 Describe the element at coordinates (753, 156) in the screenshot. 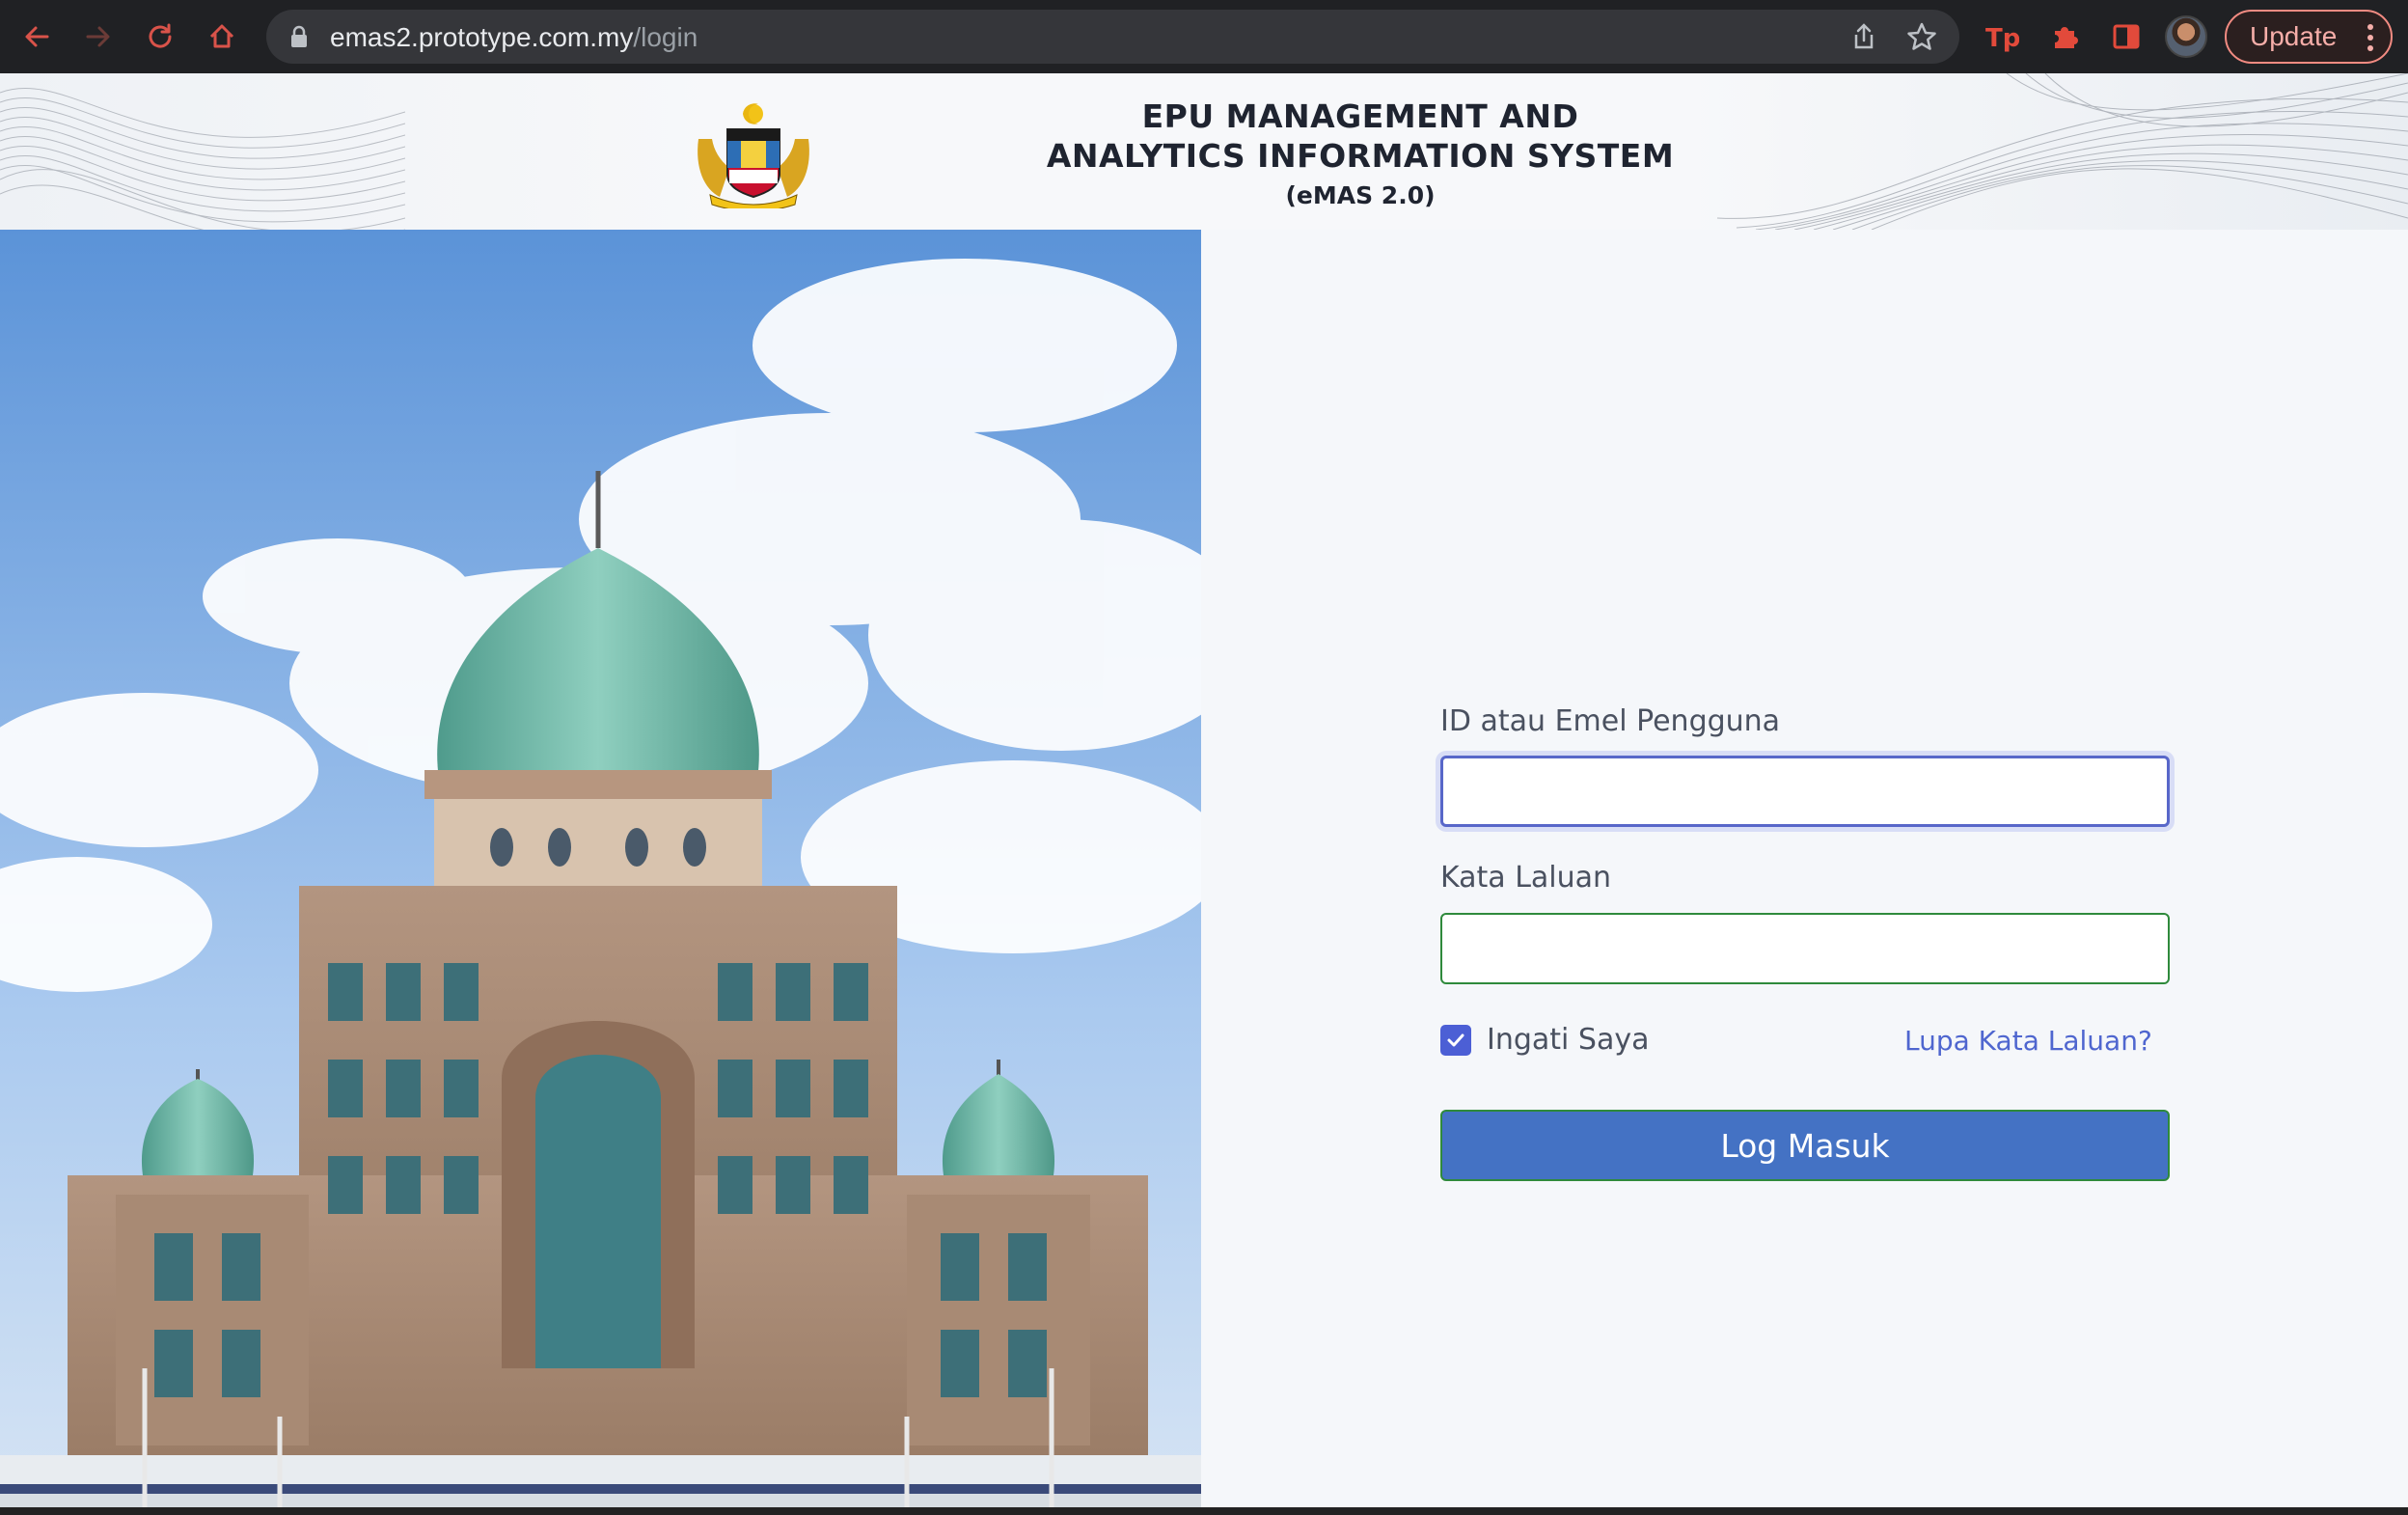

I see `malaysia-coat-of-arms-logo` at that location.